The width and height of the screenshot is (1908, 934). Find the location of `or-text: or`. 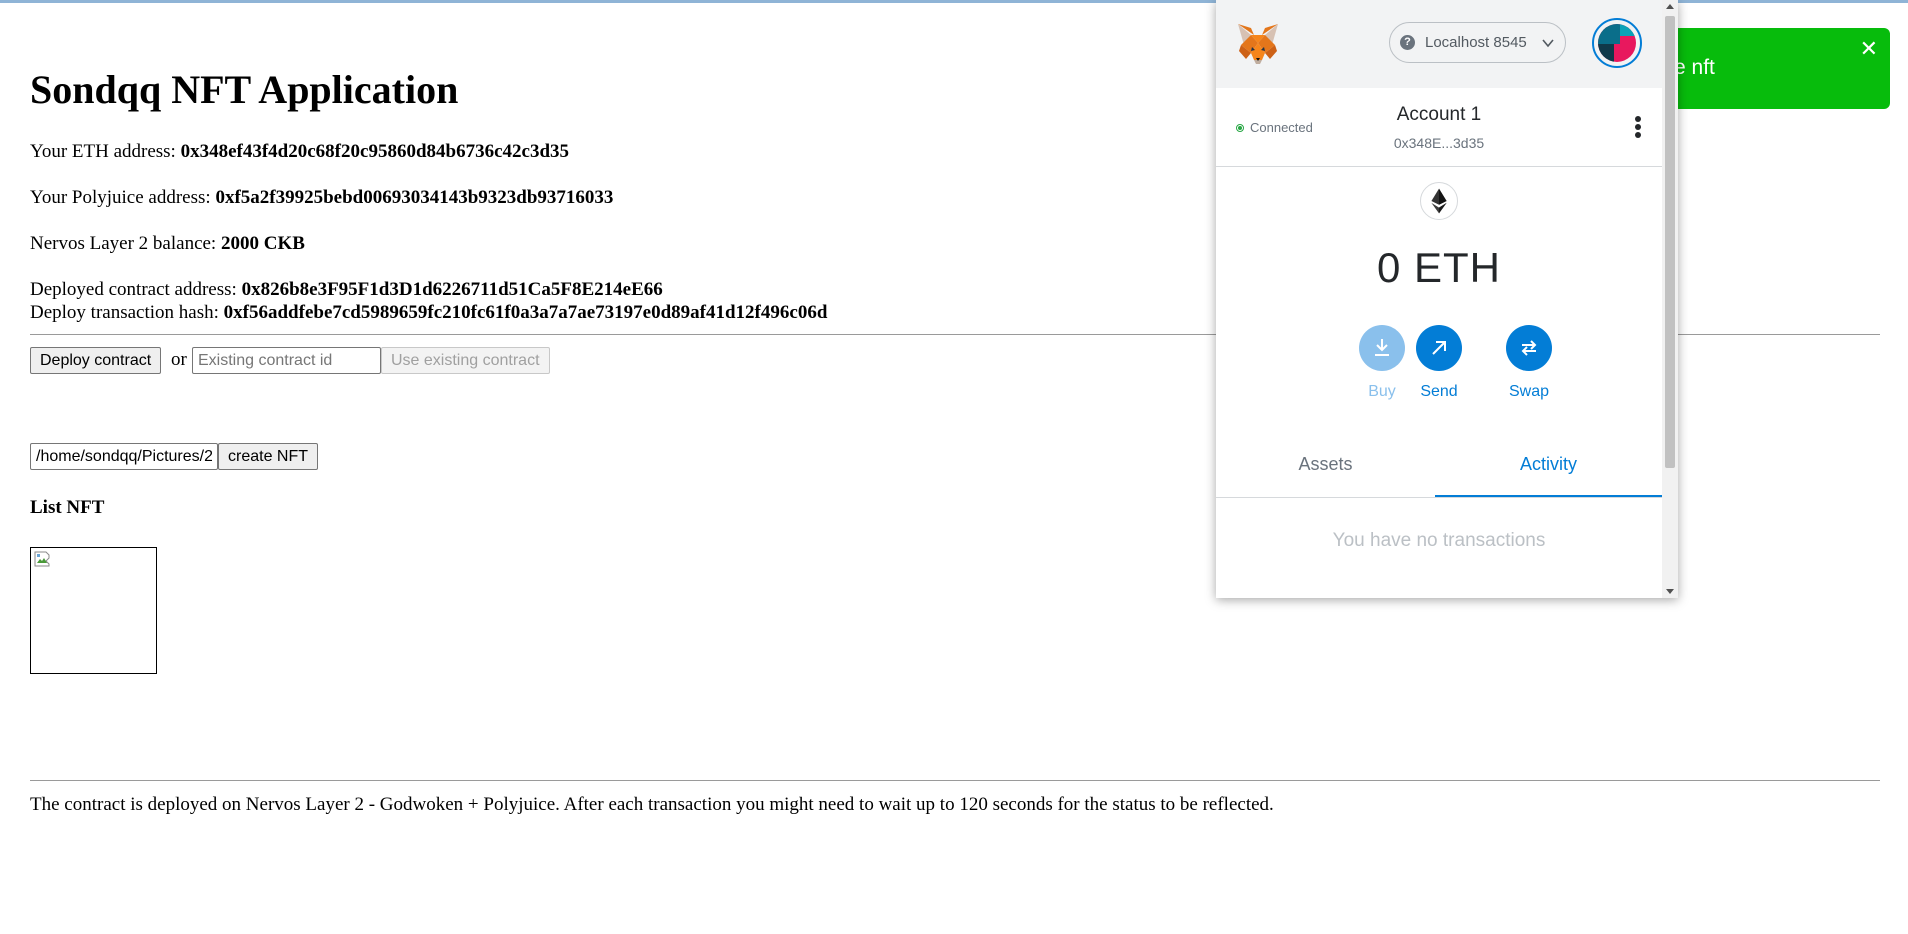

or-text: or is located at coordinates (179, 359).